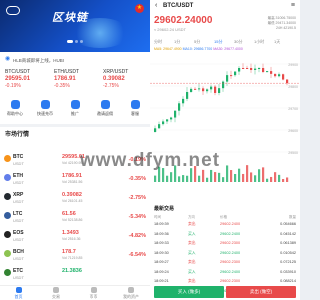  I want to click on quote-item: XRP/USDT 0.39082 -2.75%, so click(126, 79).